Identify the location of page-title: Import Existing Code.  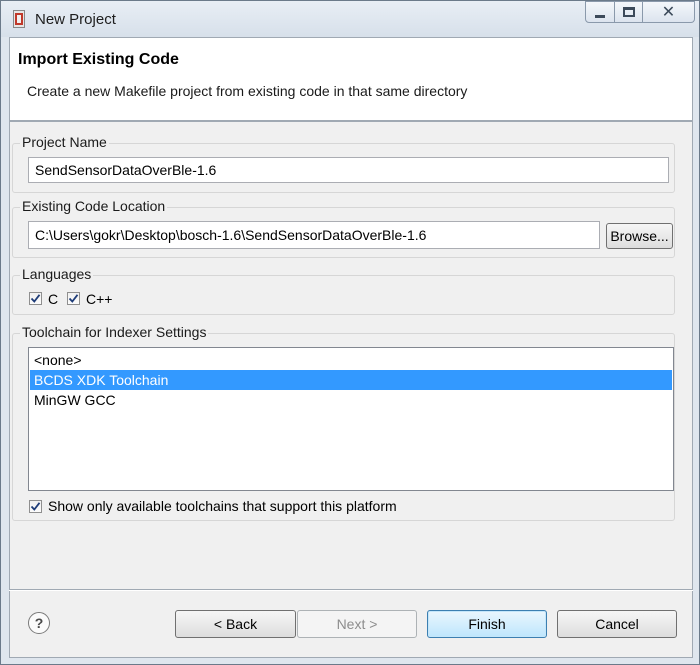
(98, 59).